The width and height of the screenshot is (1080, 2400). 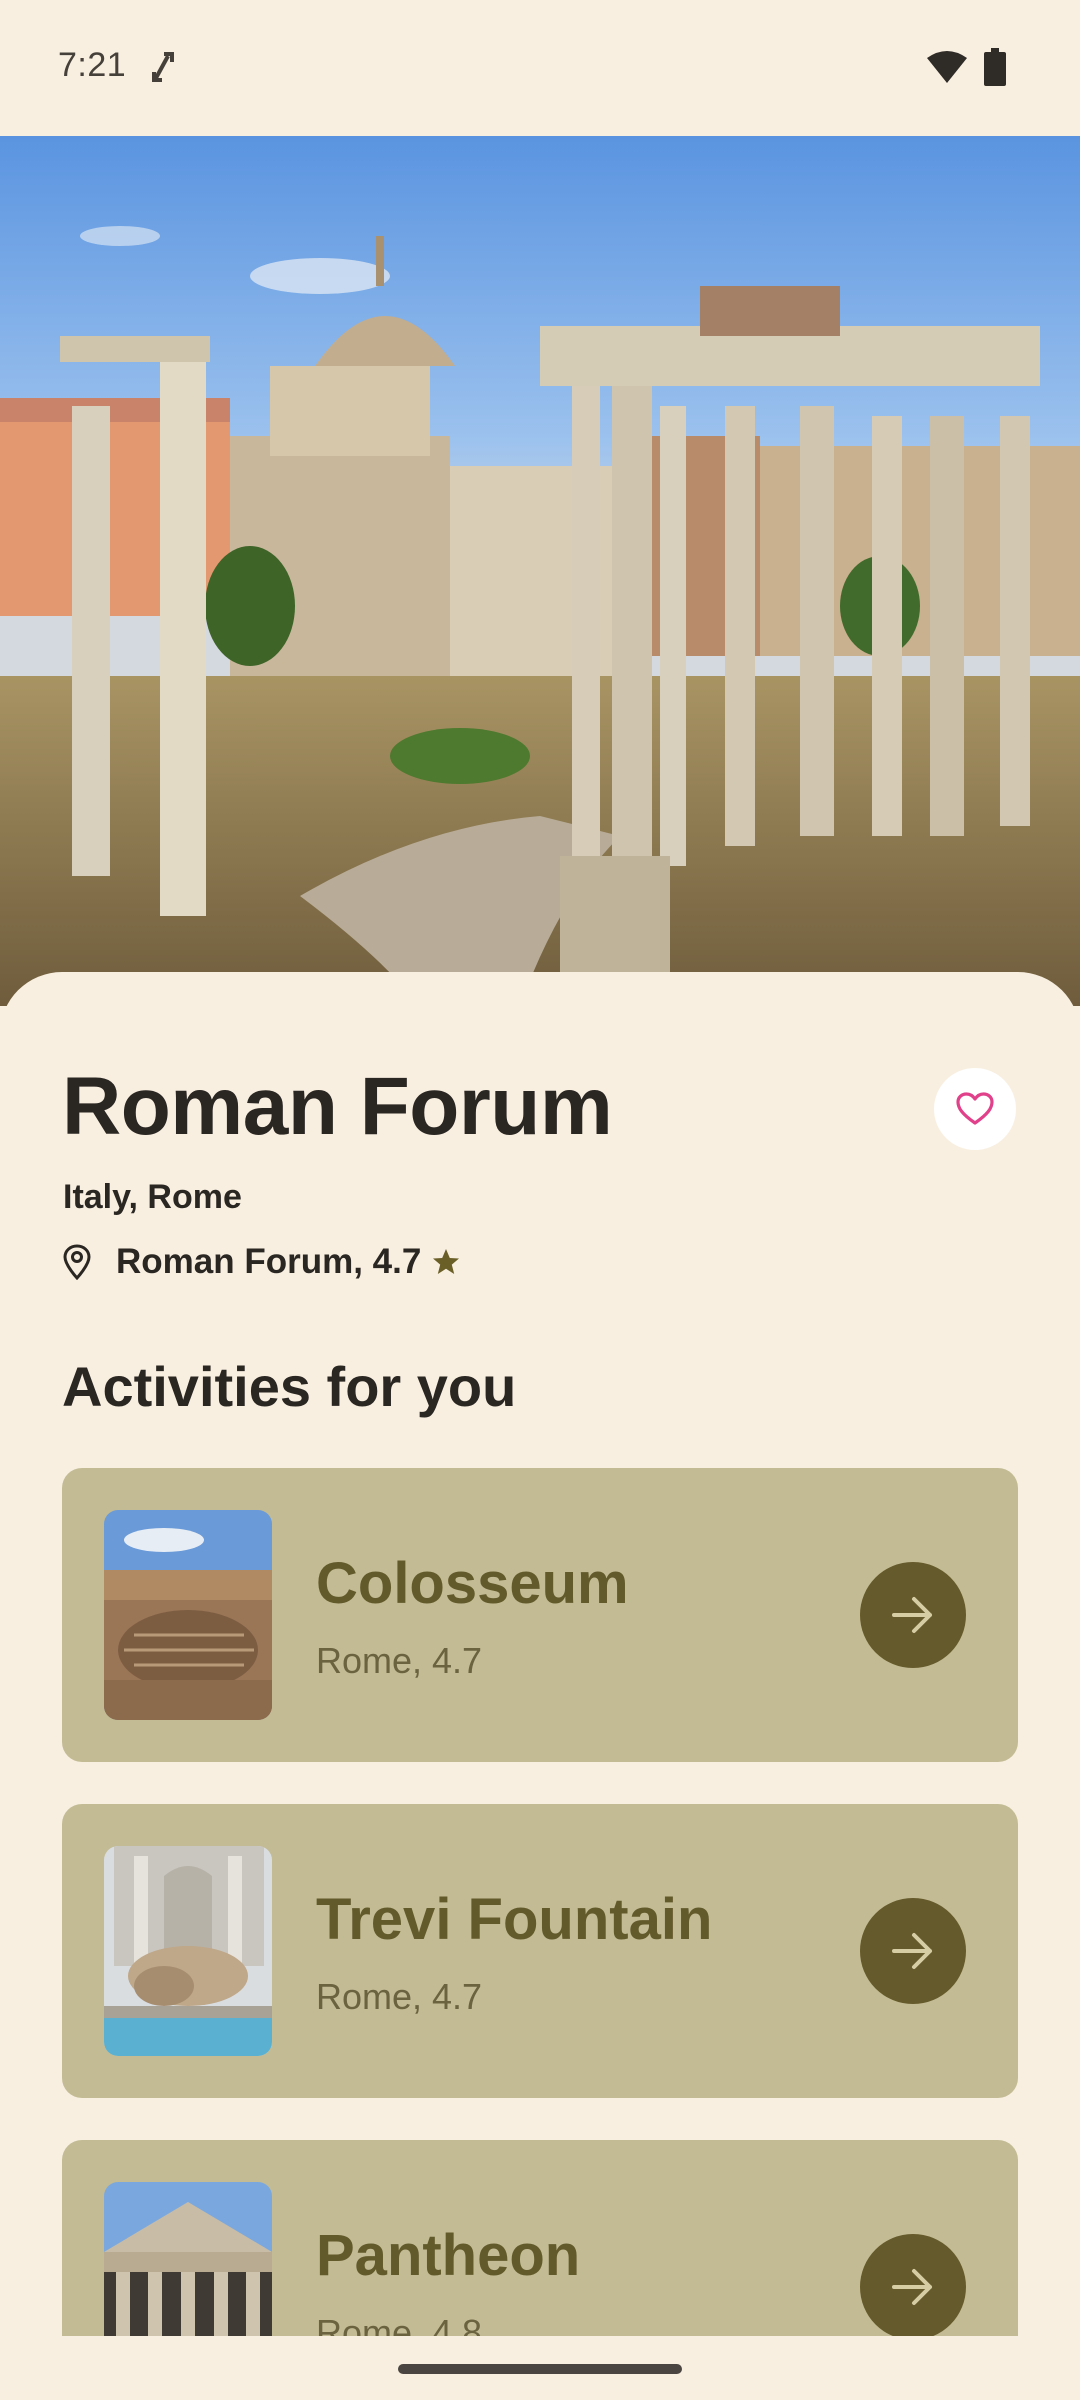 I want to click on activity-title: Pantheon, so click(x=448, y=2255).